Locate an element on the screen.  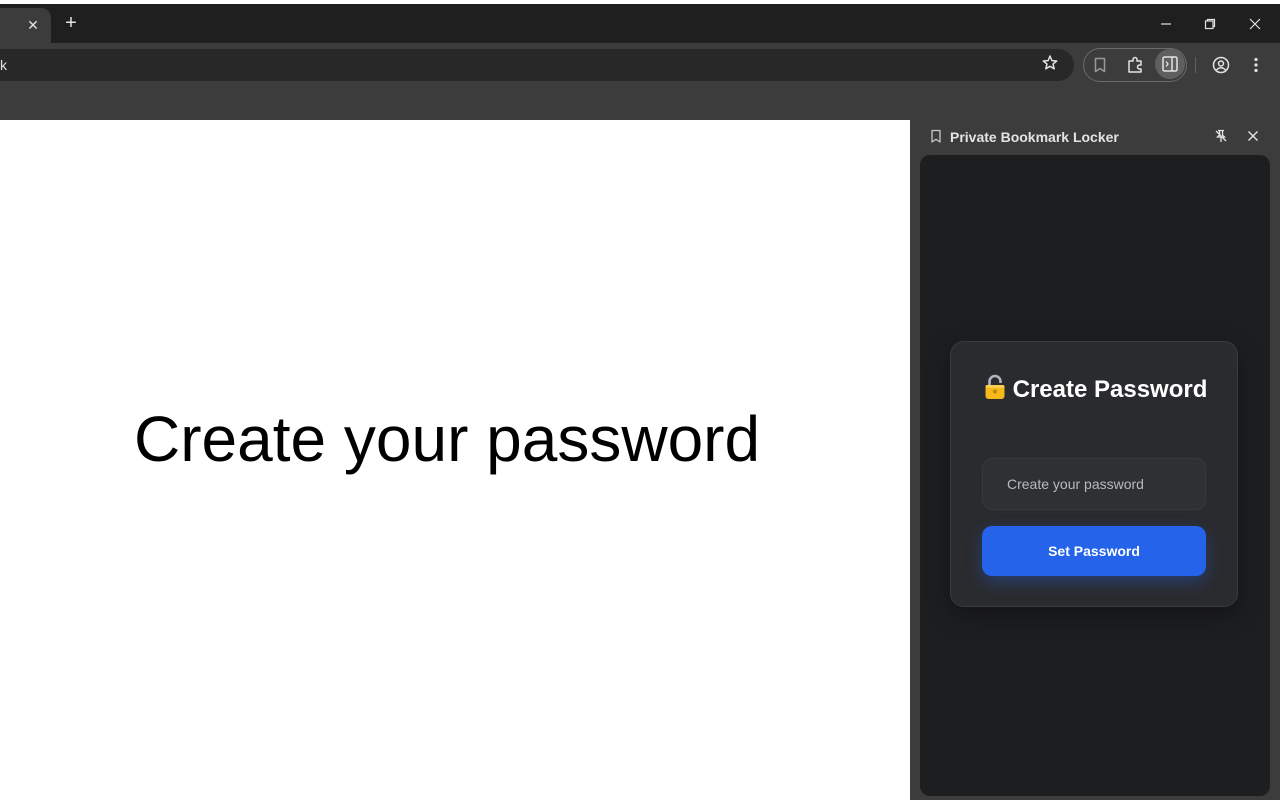
restore-button is located at coordinates (1210, 24).